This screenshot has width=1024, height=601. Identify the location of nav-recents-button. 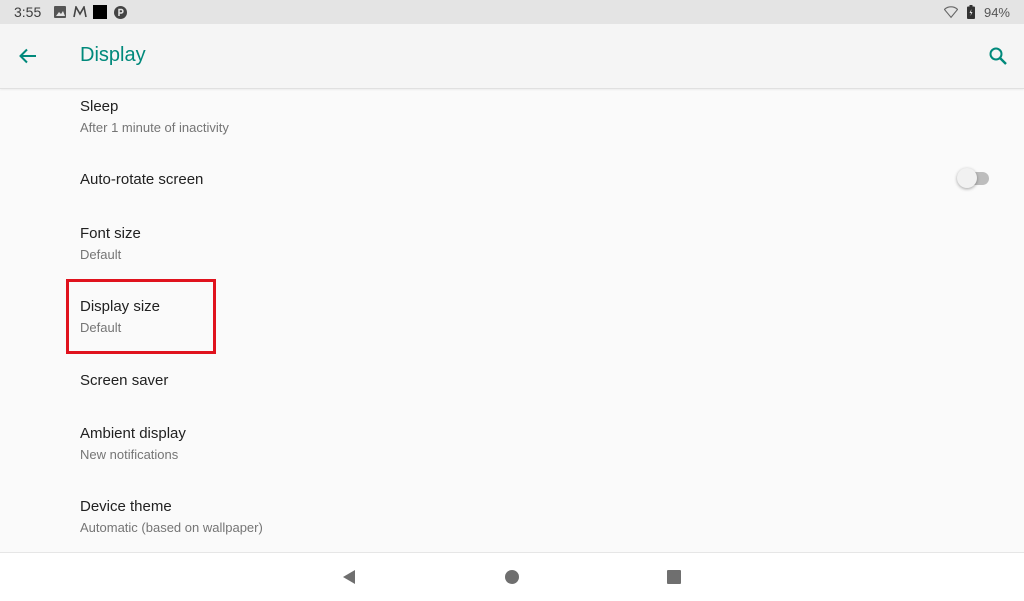
(674, 577).